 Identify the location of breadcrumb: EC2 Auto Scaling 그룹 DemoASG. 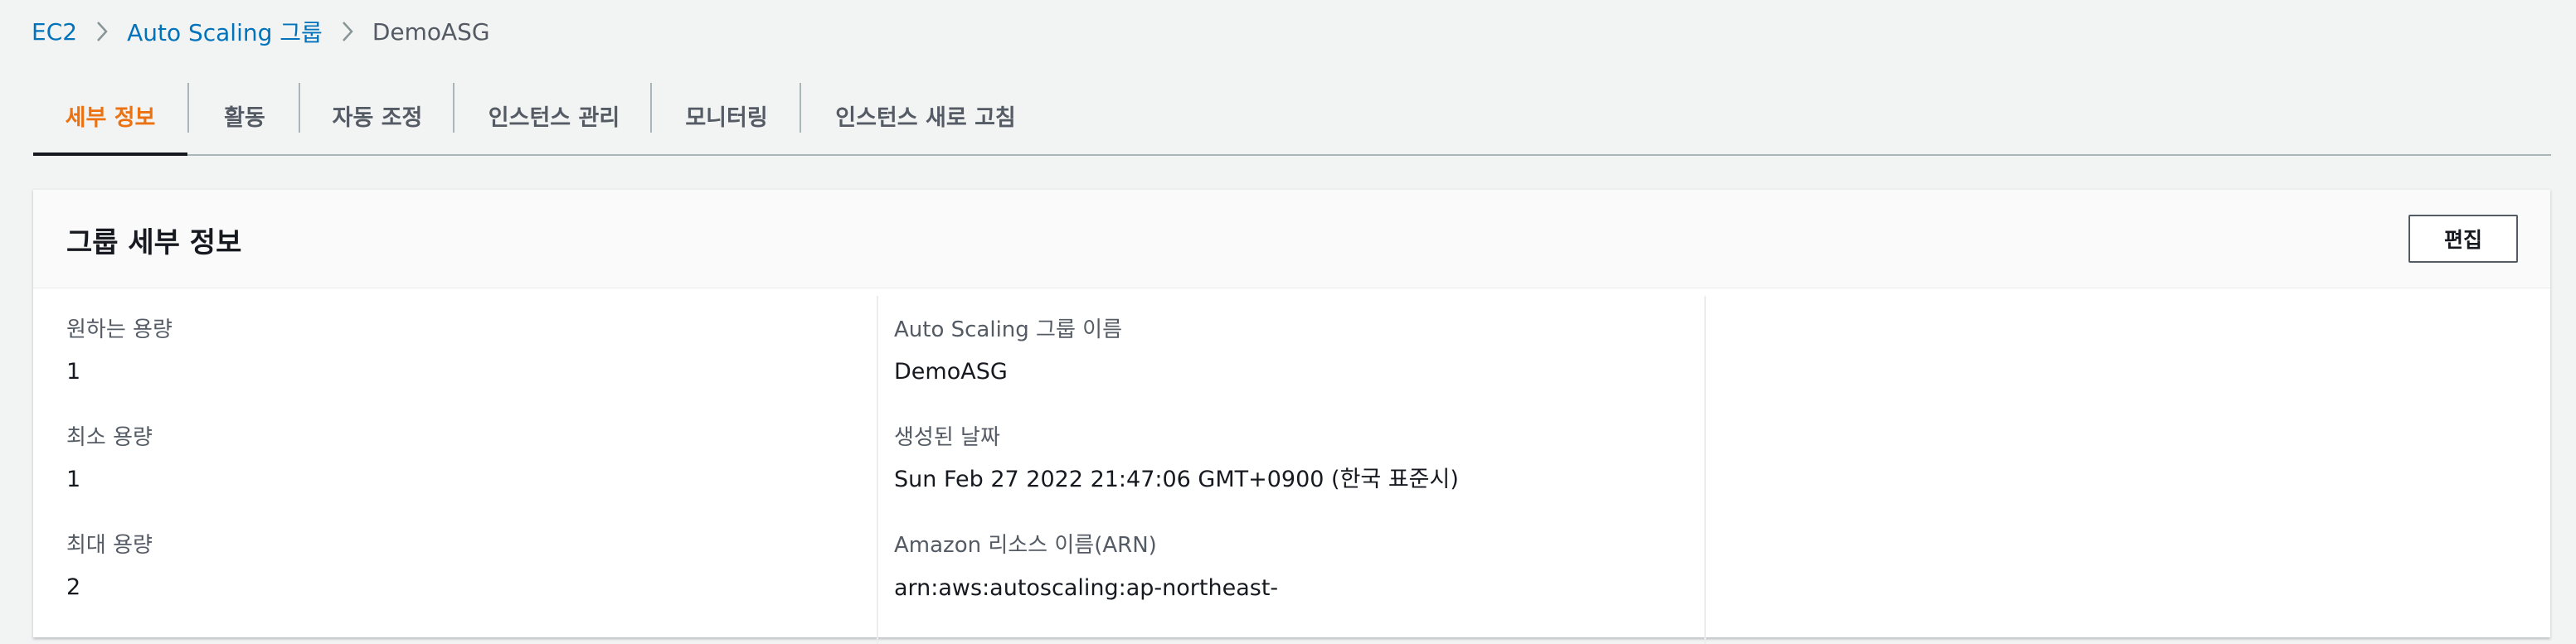
(261, 31).